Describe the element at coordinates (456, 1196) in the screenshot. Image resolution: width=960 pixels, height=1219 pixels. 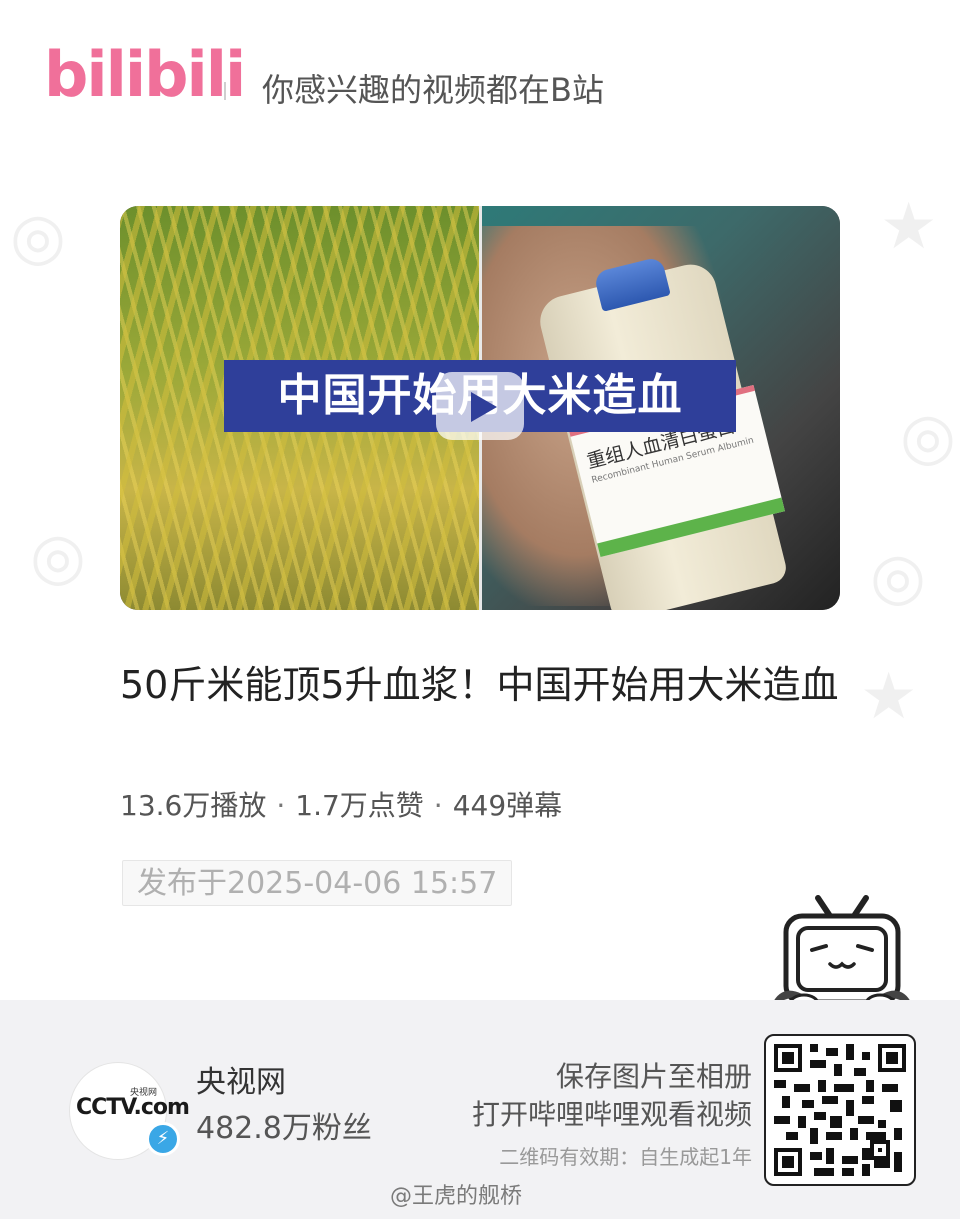
I see `weibo-watermark: @王虎的舰桥` at that location.